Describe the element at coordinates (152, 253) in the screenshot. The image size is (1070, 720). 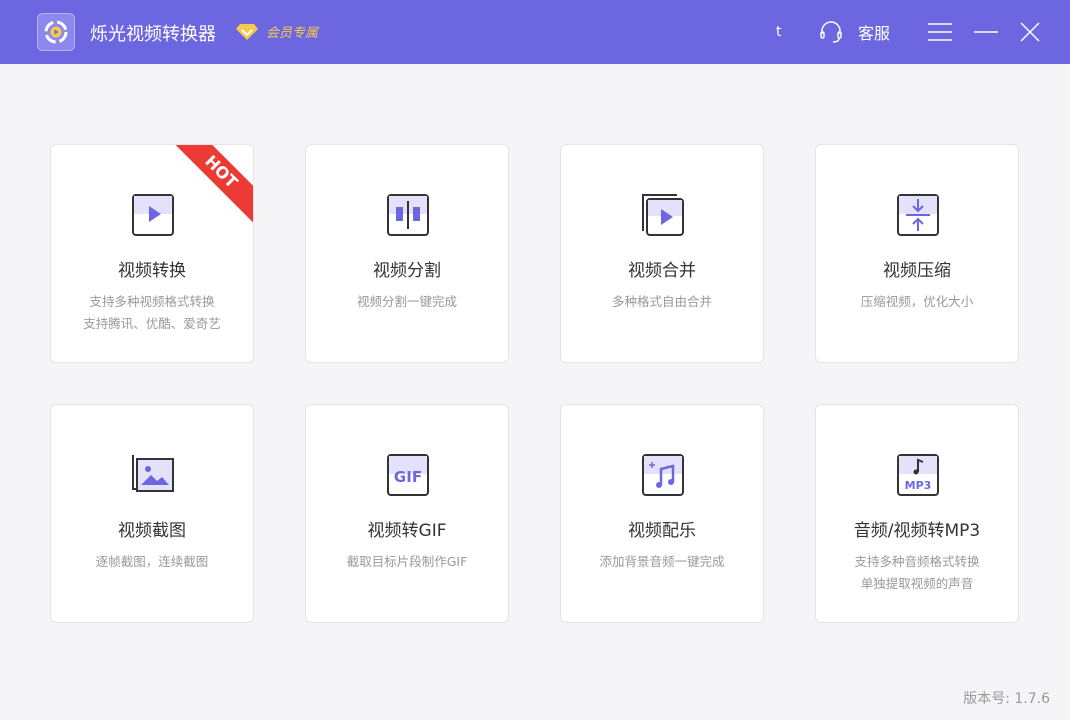
I see `card-video-convert: 视频转换支持多种视频格式转换 支持腾讯、优酷、爱奇艺 HOT` at that location.